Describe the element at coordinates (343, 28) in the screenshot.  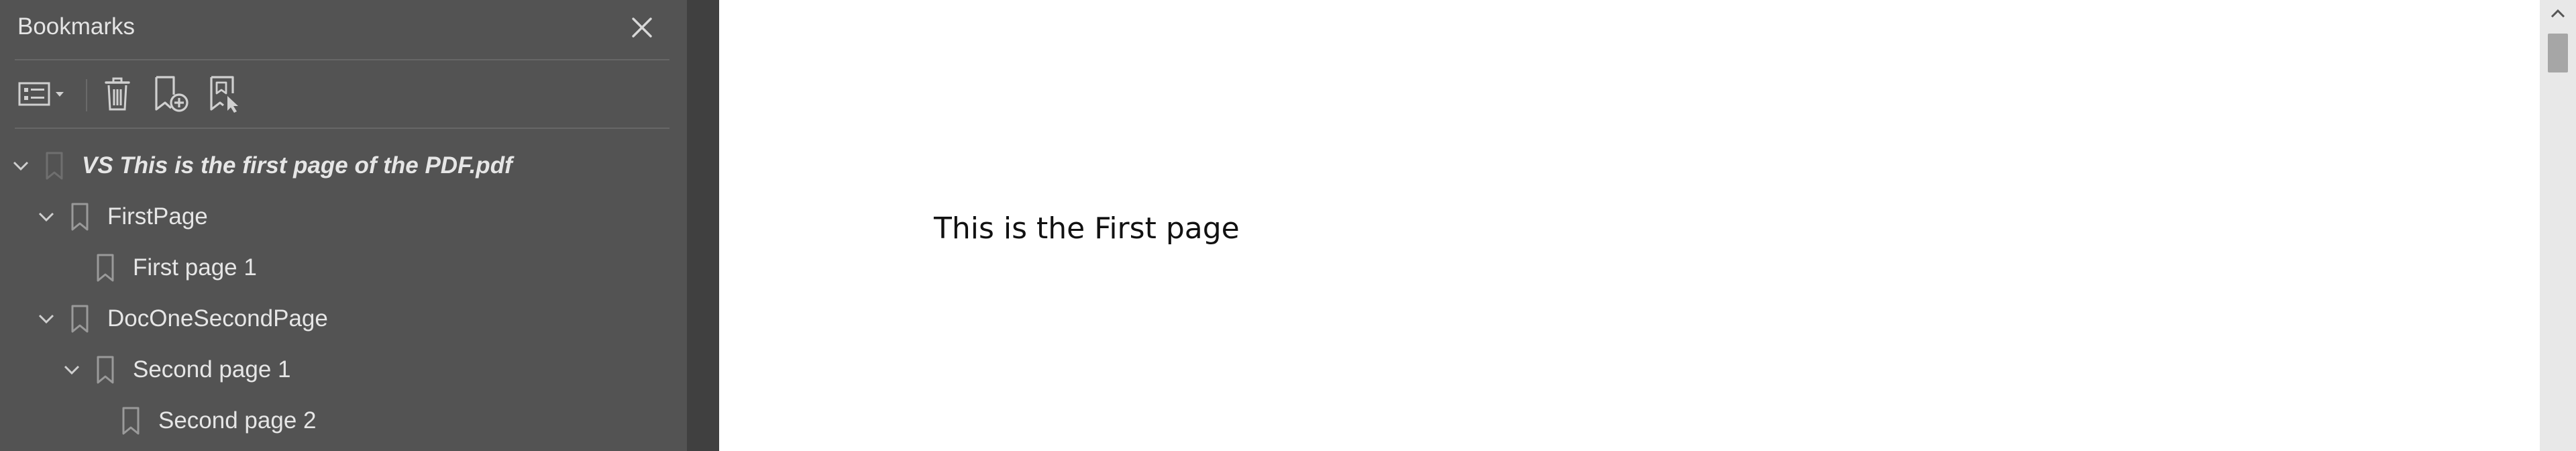
I see `bookmarks-panel-header: Bookmarks` at that location.